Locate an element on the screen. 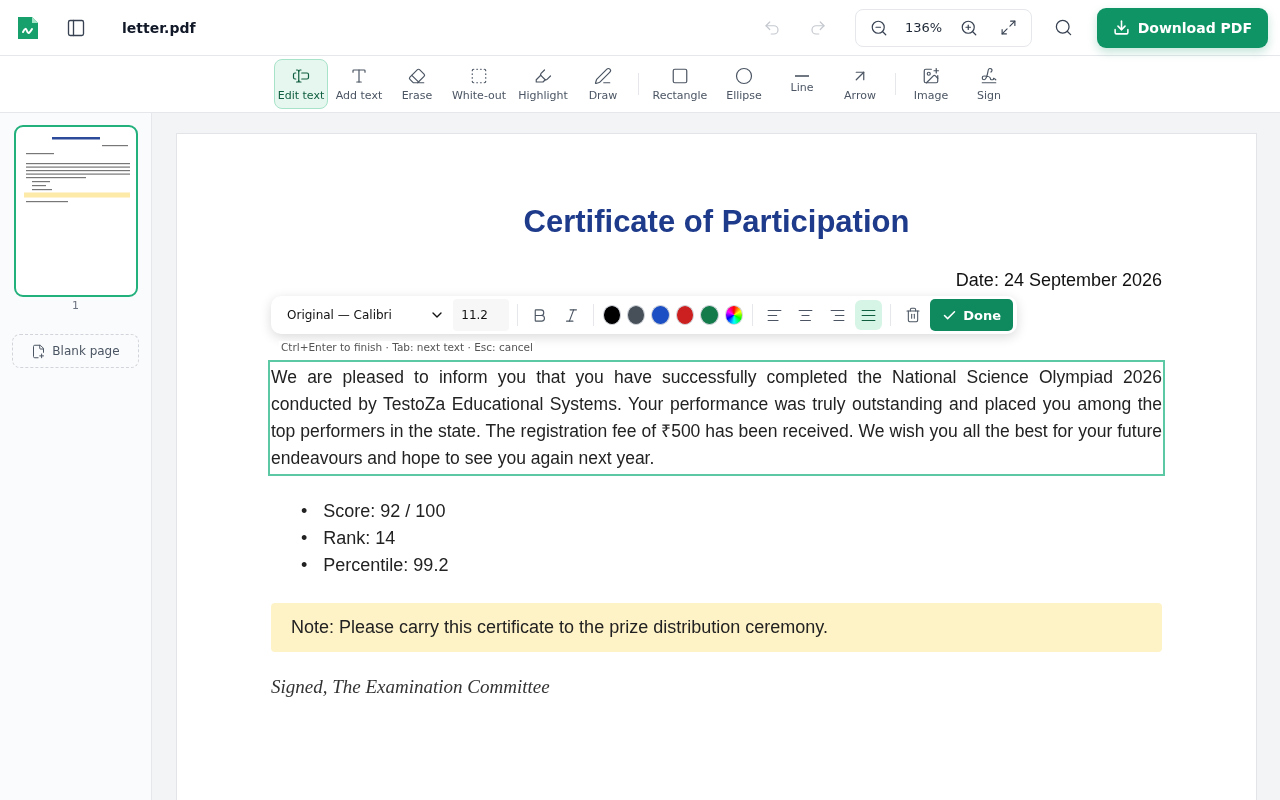 This screenshot has width=1280, height=800. tool-button: Image is located at coordinates (931, 84).